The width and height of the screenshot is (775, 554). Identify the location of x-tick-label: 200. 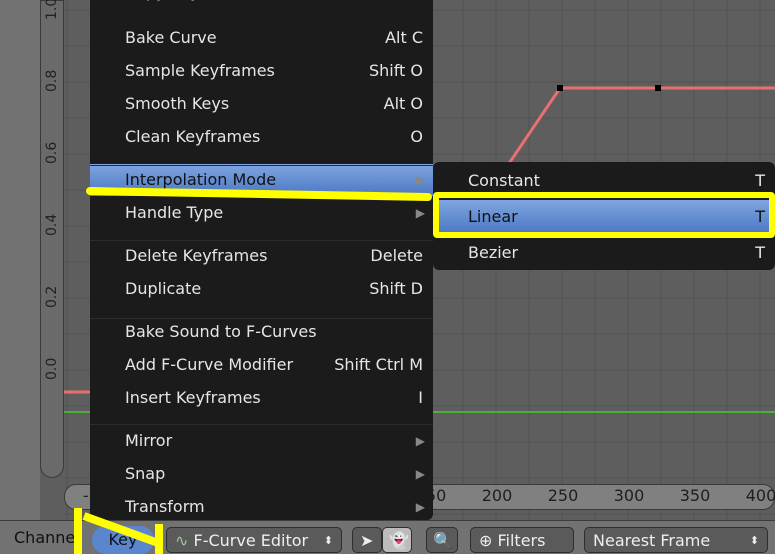
(497, 495).